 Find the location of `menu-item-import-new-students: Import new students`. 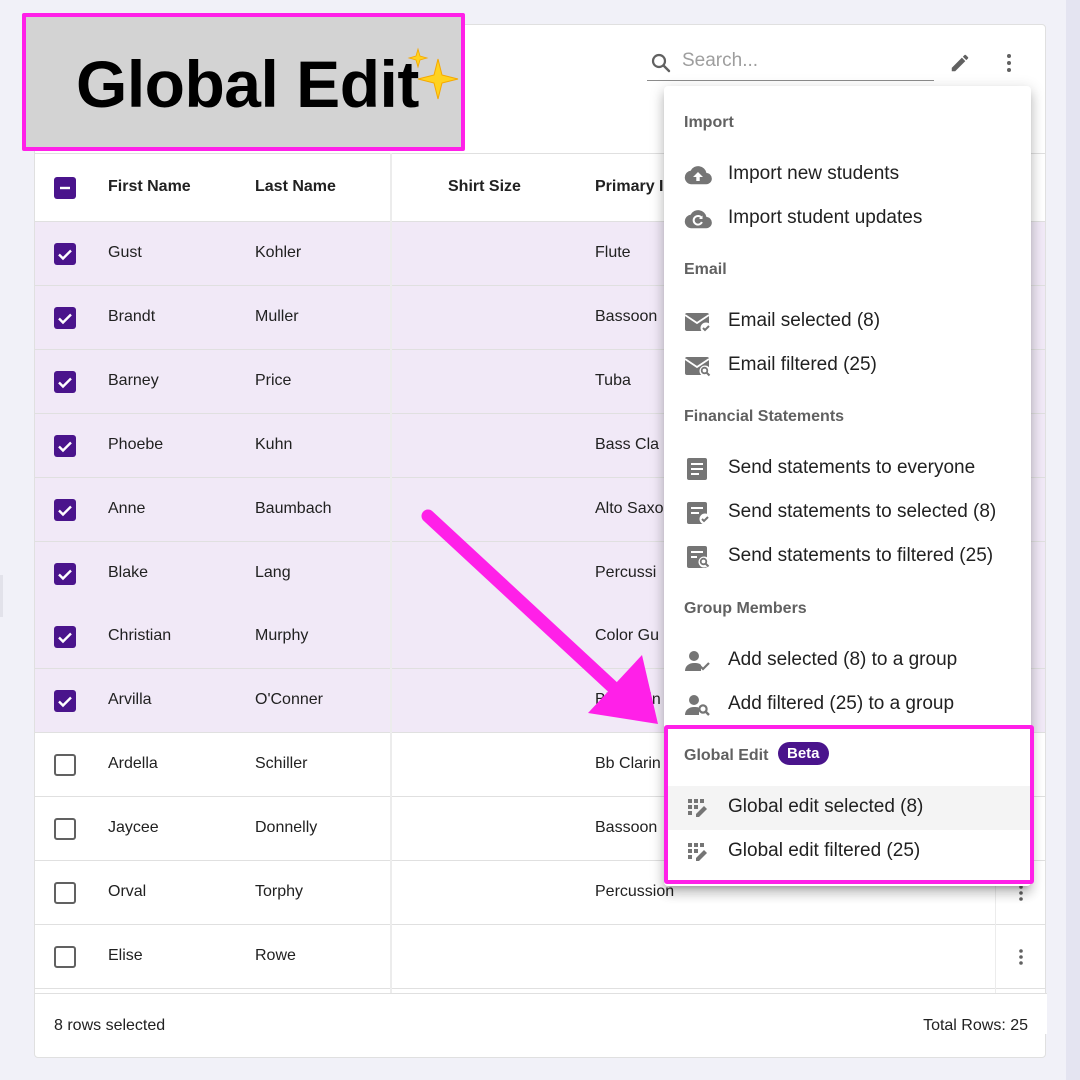

menu-item-import-new-students: Import new students is located at coordinates (847, 175).